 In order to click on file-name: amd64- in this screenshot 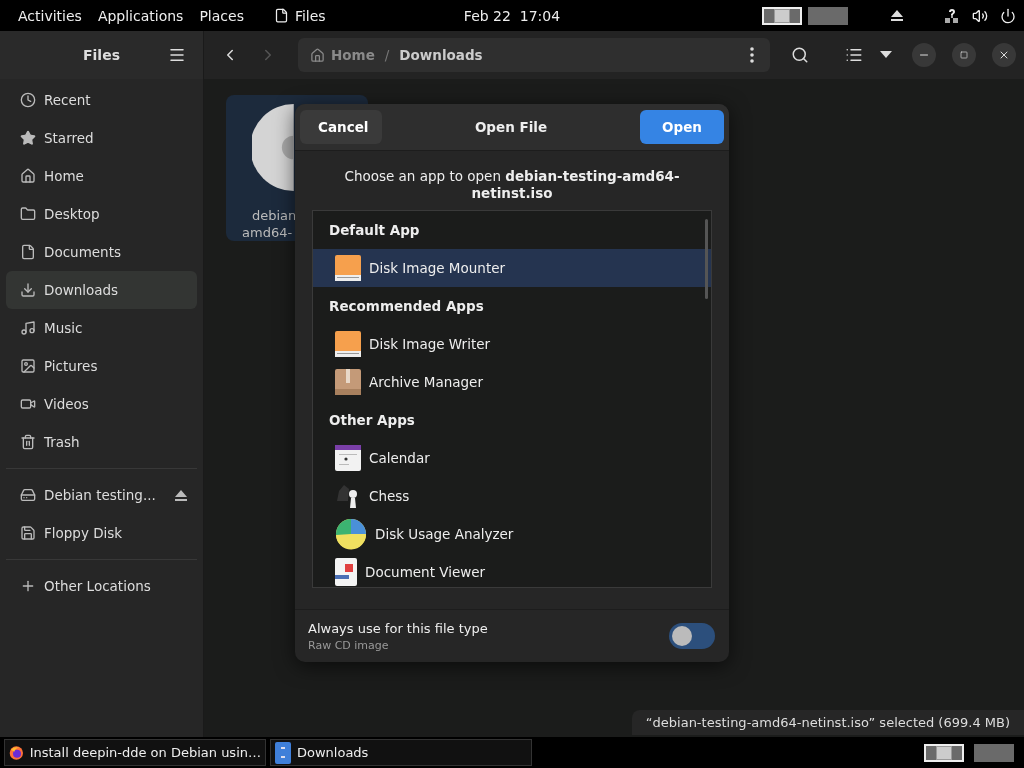, I will do `click(267, 232)`.